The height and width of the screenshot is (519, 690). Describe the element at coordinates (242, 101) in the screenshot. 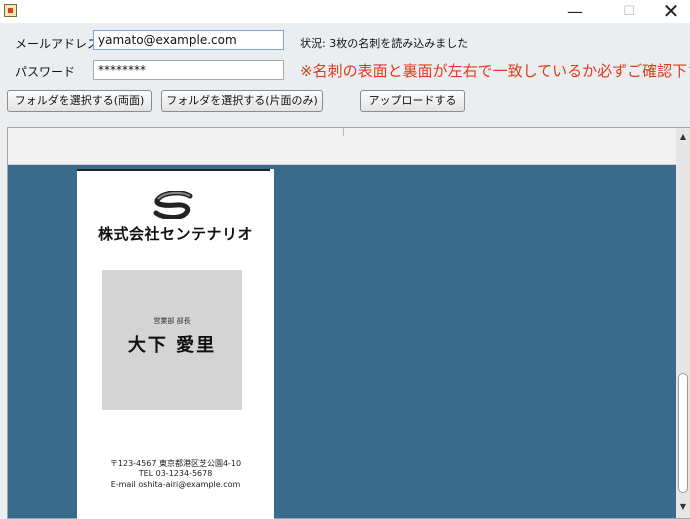

I see `select-folder-single-button: フォルダを選択する(片面のみ)` at that location.